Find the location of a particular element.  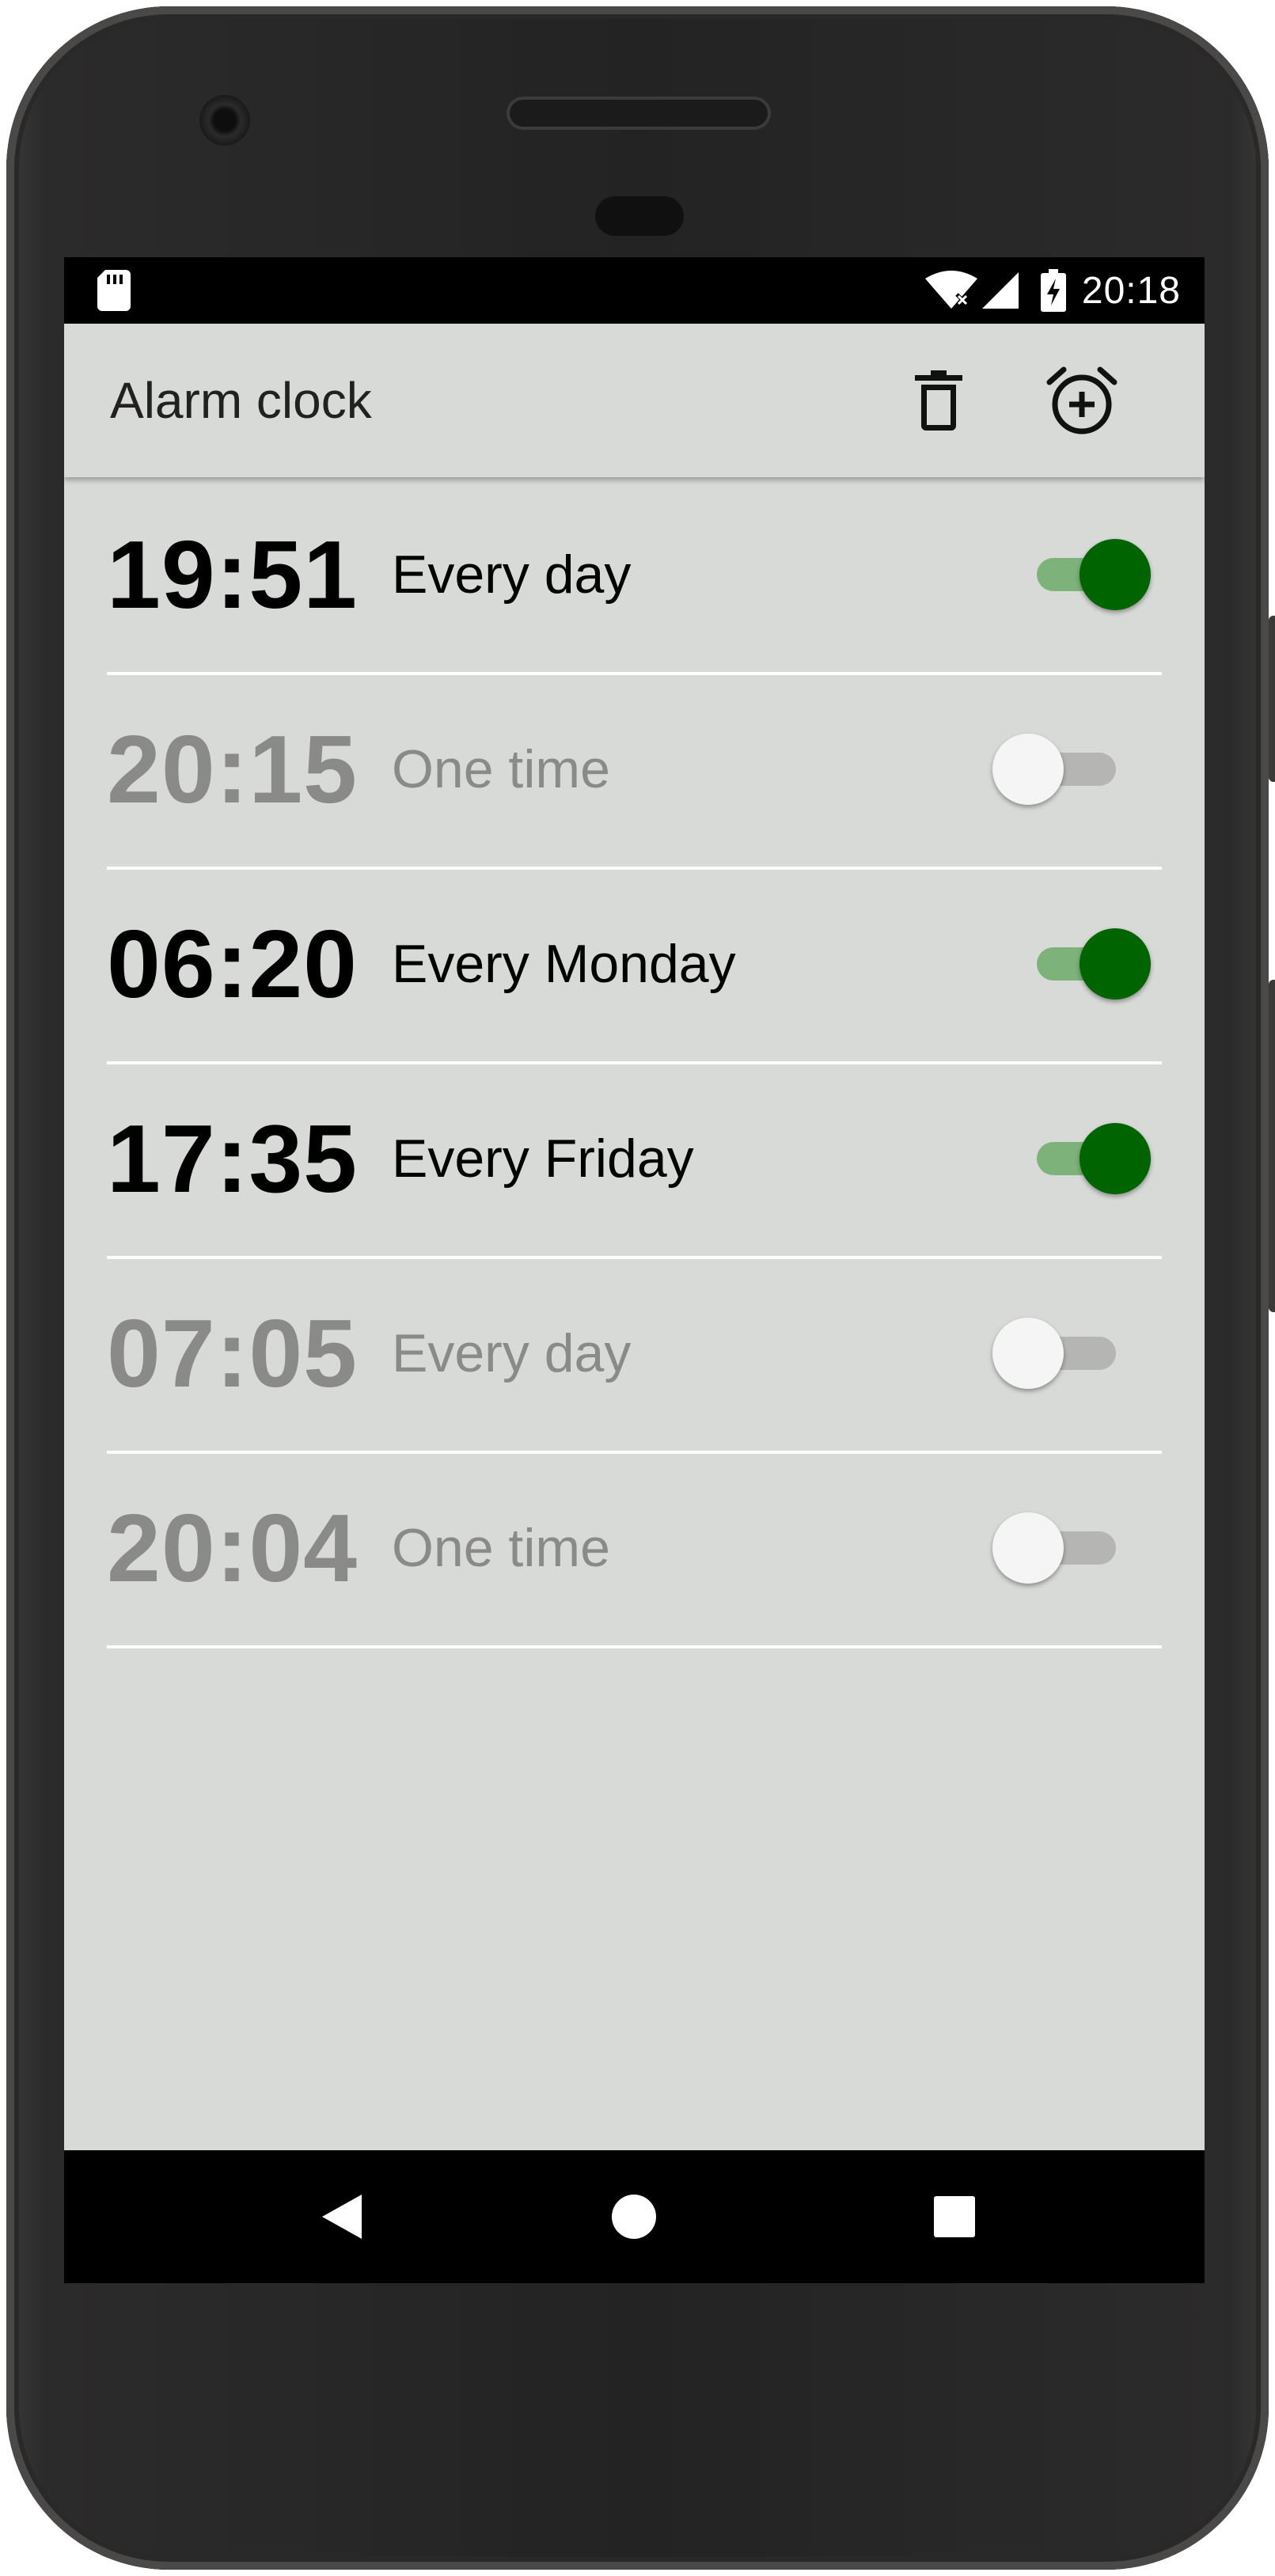

home-icon is located at coordinates (634, 2217).